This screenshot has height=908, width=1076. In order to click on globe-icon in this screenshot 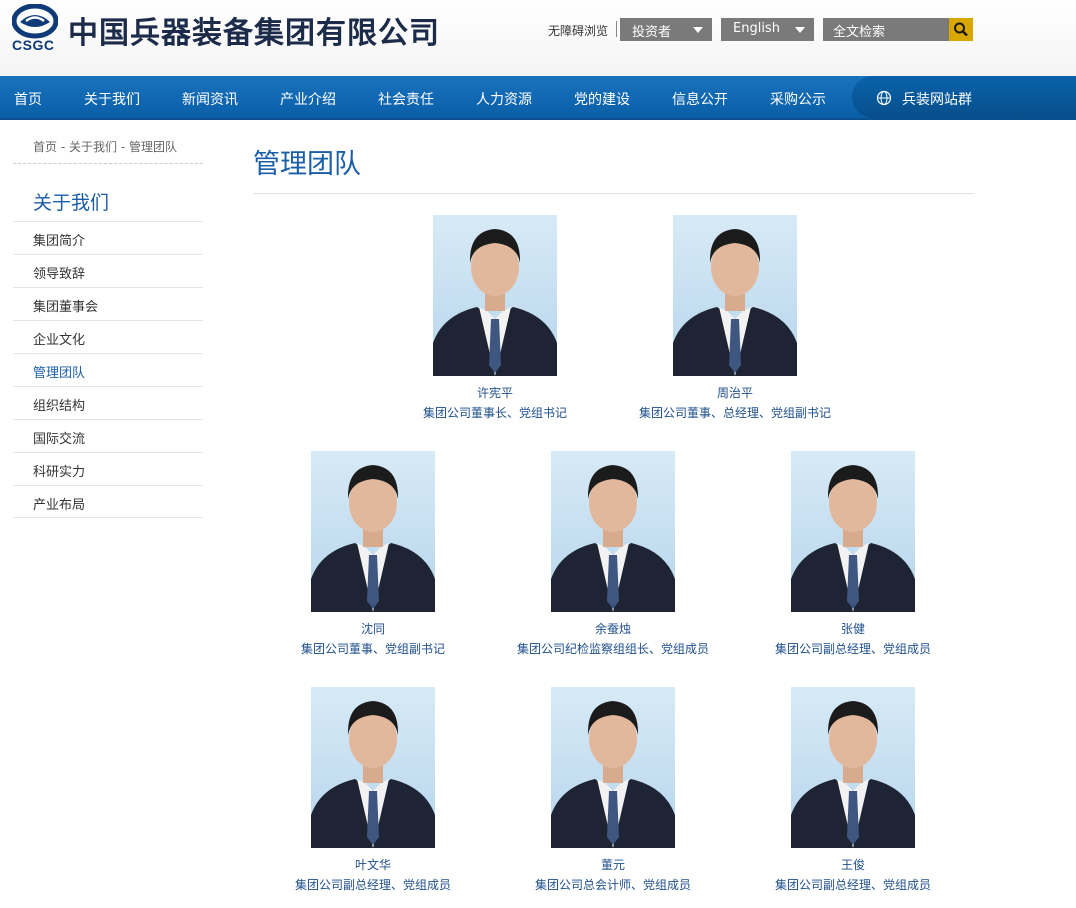, I will do `click(884, 98)`.